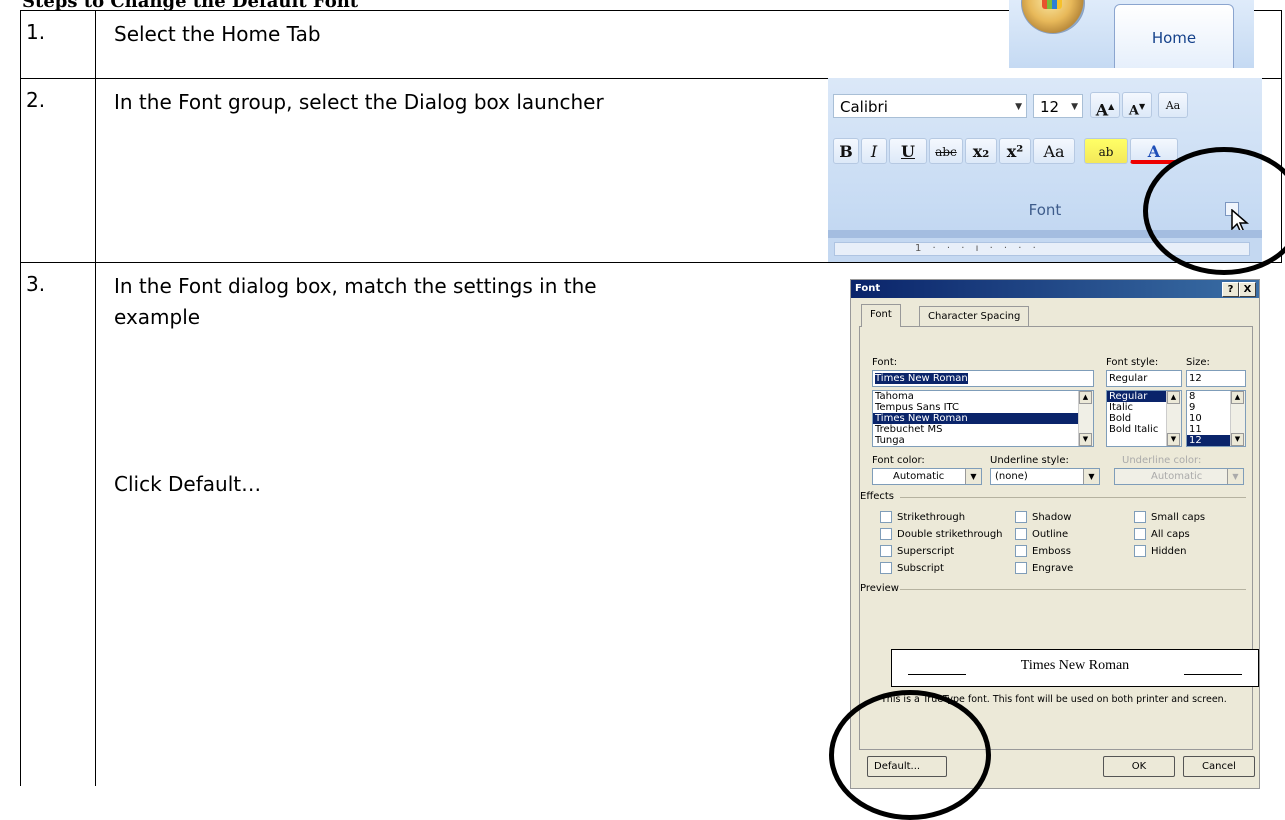 Image resolution: width=1285 pixels, height=820 pixels. What do you see at coordinates (1053, 17) in the screenshot?
I see `office-button-icon` at bounding box center [1053, 17].